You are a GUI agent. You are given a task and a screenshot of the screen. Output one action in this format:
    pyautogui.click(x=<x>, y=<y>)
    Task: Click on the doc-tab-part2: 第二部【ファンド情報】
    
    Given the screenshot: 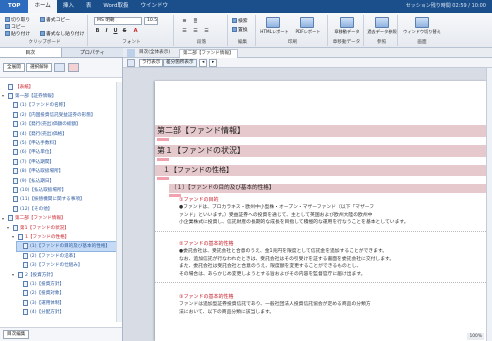 What is the action you would take?
    pyautogui.click(x=208, y=53)
    